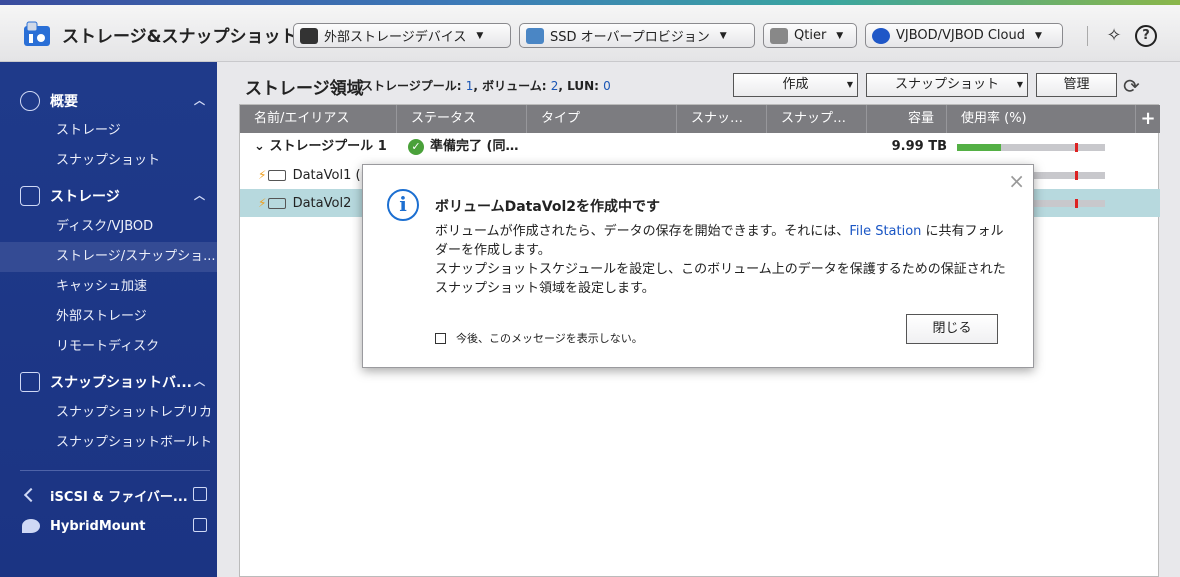 This screenshot has width=1180, height=577. Describe the element at coordinates (607, 86) in the screenshot. I see `lun-count: 0` at that location.